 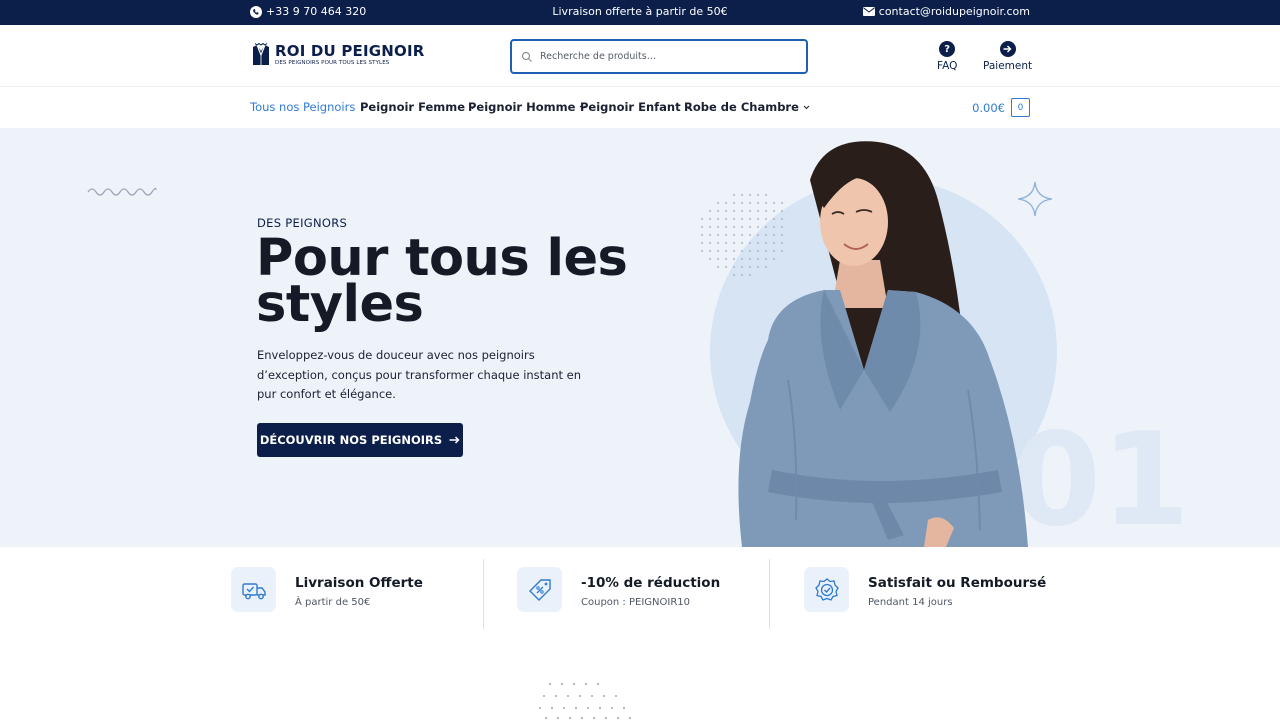 What do you see at coordinates (256, 11) in the screenshot?
I see `phone-icon` at bounding box center [256, 11].